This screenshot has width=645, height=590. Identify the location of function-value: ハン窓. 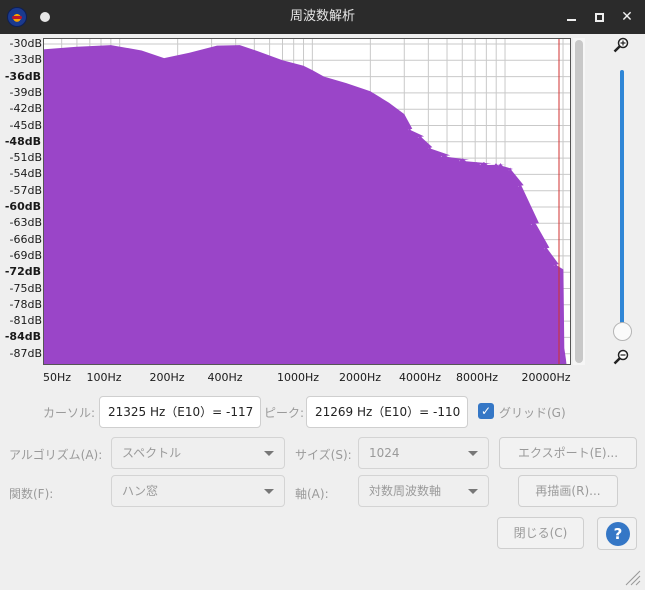
(140, 491).